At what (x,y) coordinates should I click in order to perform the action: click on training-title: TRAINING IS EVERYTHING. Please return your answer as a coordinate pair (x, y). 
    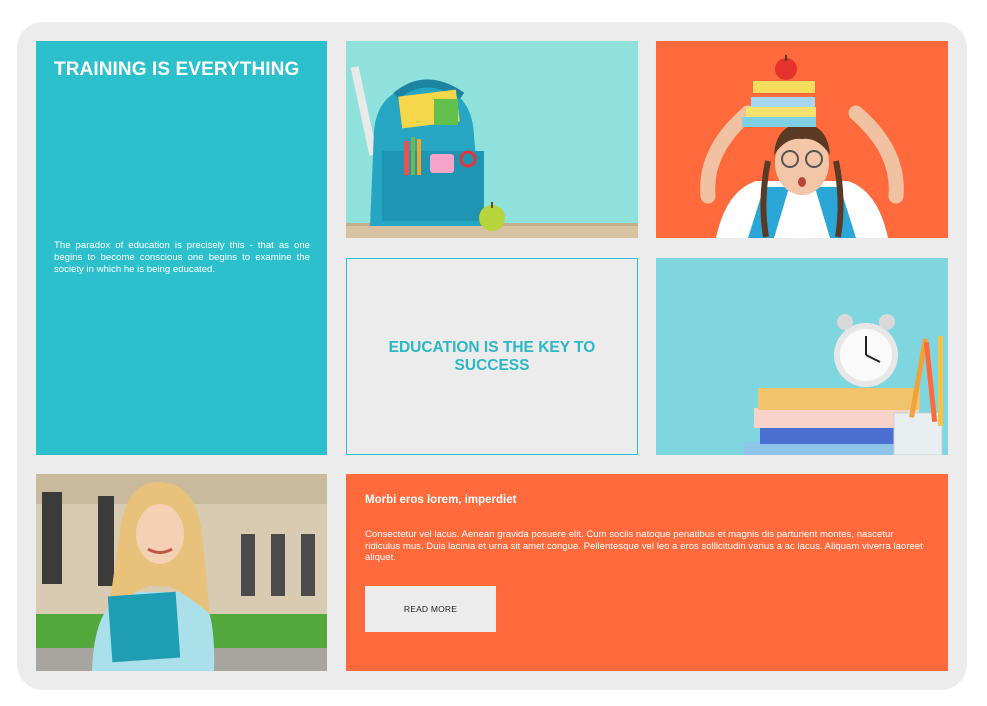
    Looking at the image, I should click on (177, 69).